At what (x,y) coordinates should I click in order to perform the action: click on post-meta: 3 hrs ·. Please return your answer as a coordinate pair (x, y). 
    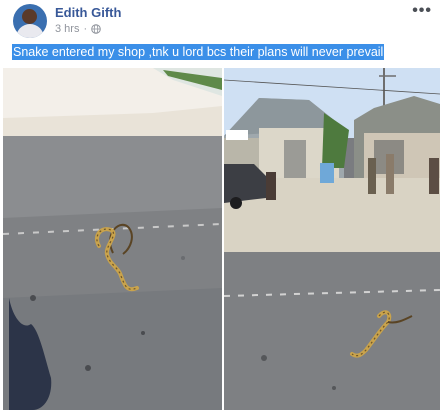
    Looking at the image, I should click on (78, 29).